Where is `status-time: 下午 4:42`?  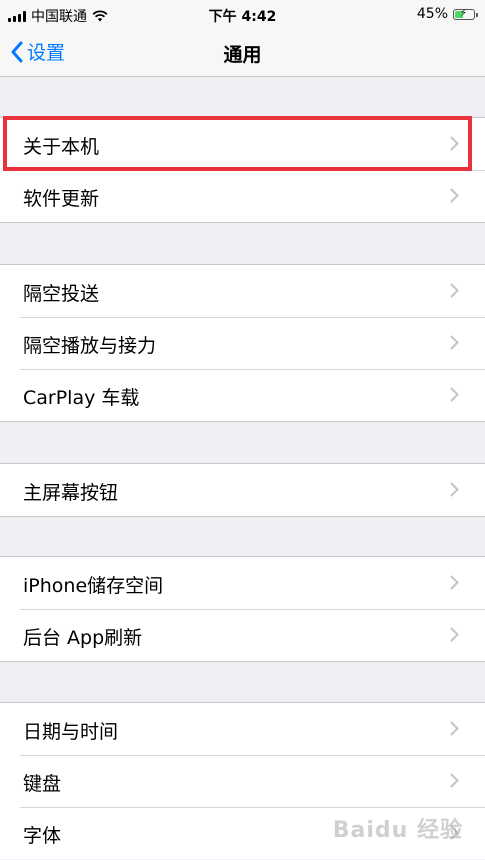
status-time: 下午 4:42 is located at coordinates (242, 17).